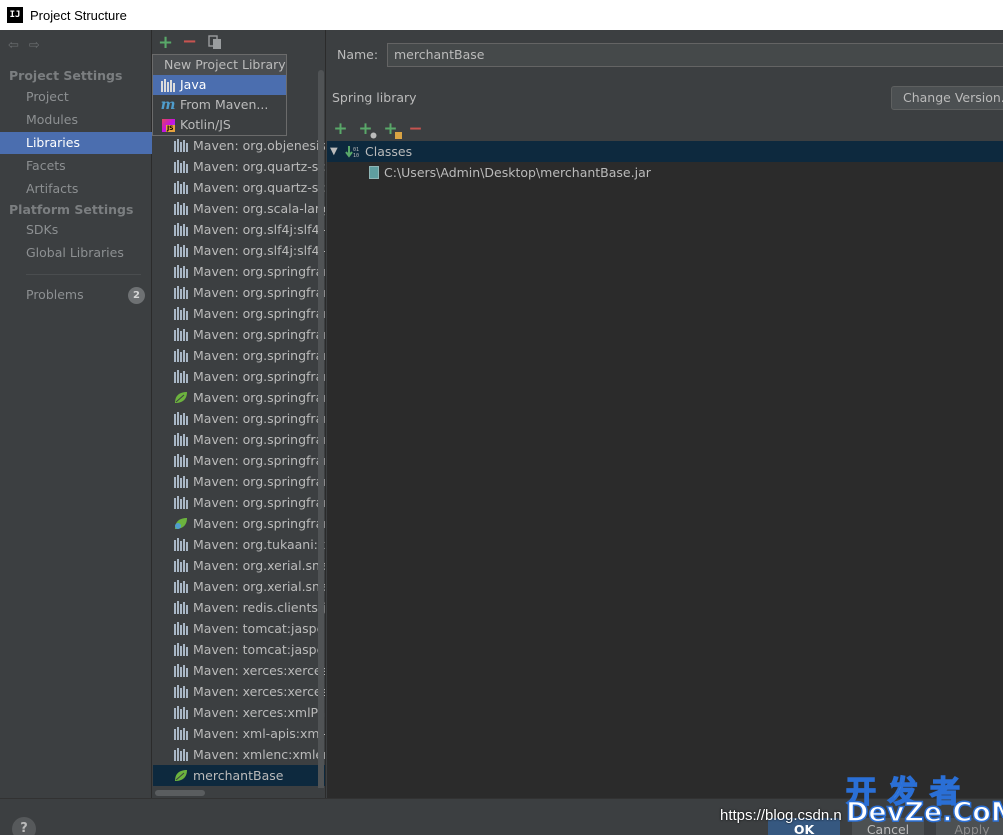  What do you see at coordinates (13, 45) in the screenshot?
I see `back-arrow-icon: ⇦` at bounding box center [13, 45].